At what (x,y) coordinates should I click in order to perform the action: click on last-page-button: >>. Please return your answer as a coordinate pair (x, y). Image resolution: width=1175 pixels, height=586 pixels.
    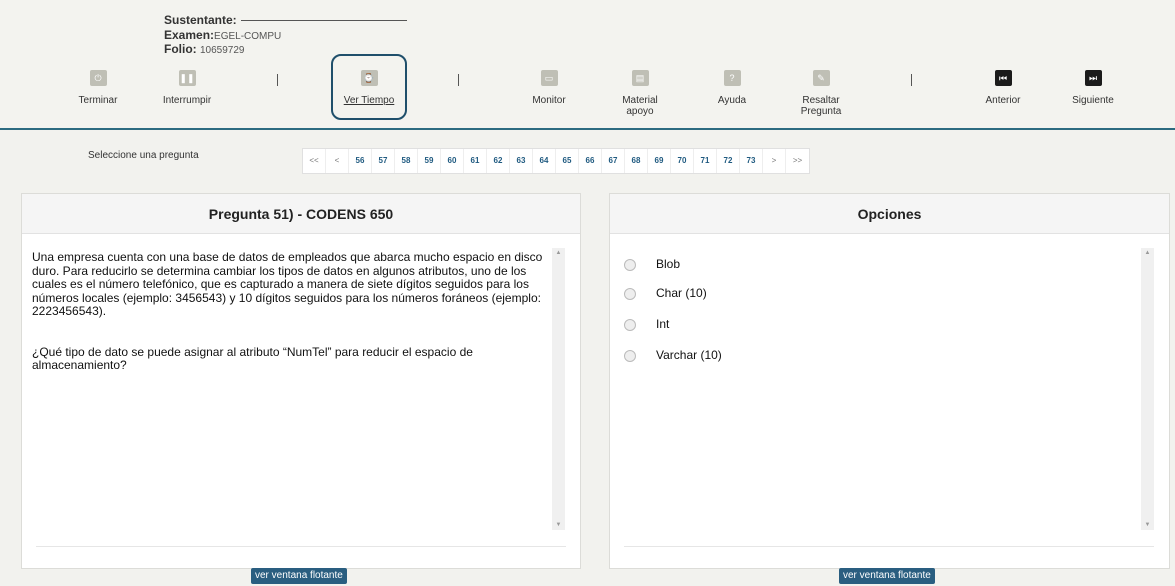
    Looking at the image, I should click on (797, 161).